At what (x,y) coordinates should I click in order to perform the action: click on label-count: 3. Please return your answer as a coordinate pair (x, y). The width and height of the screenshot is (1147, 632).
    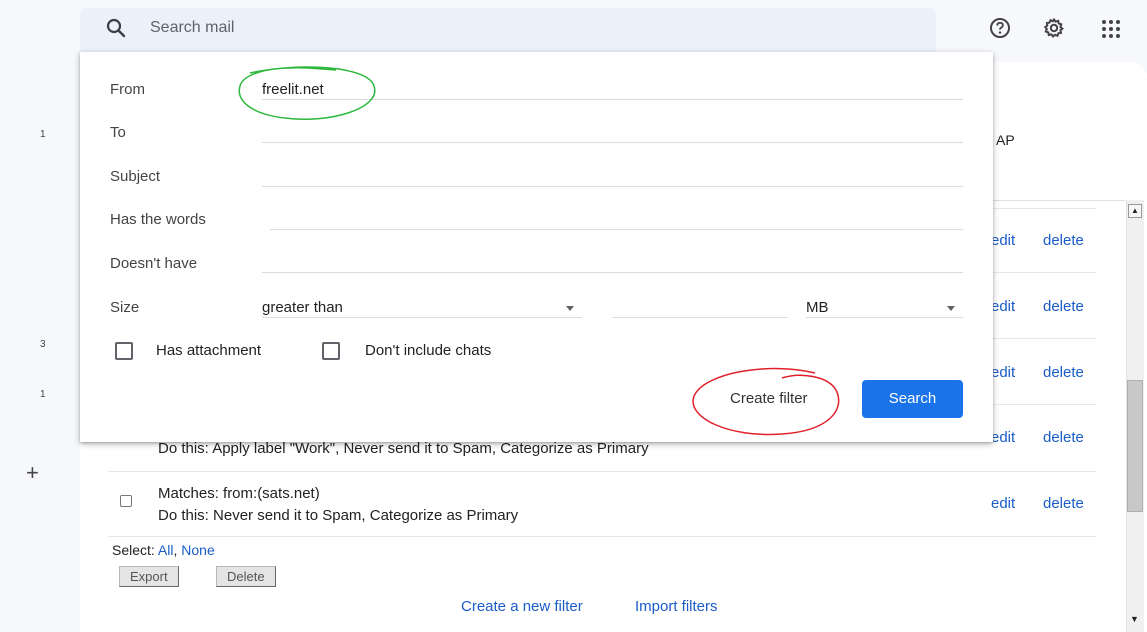
    Looking at the image, I should click on (43, 344).